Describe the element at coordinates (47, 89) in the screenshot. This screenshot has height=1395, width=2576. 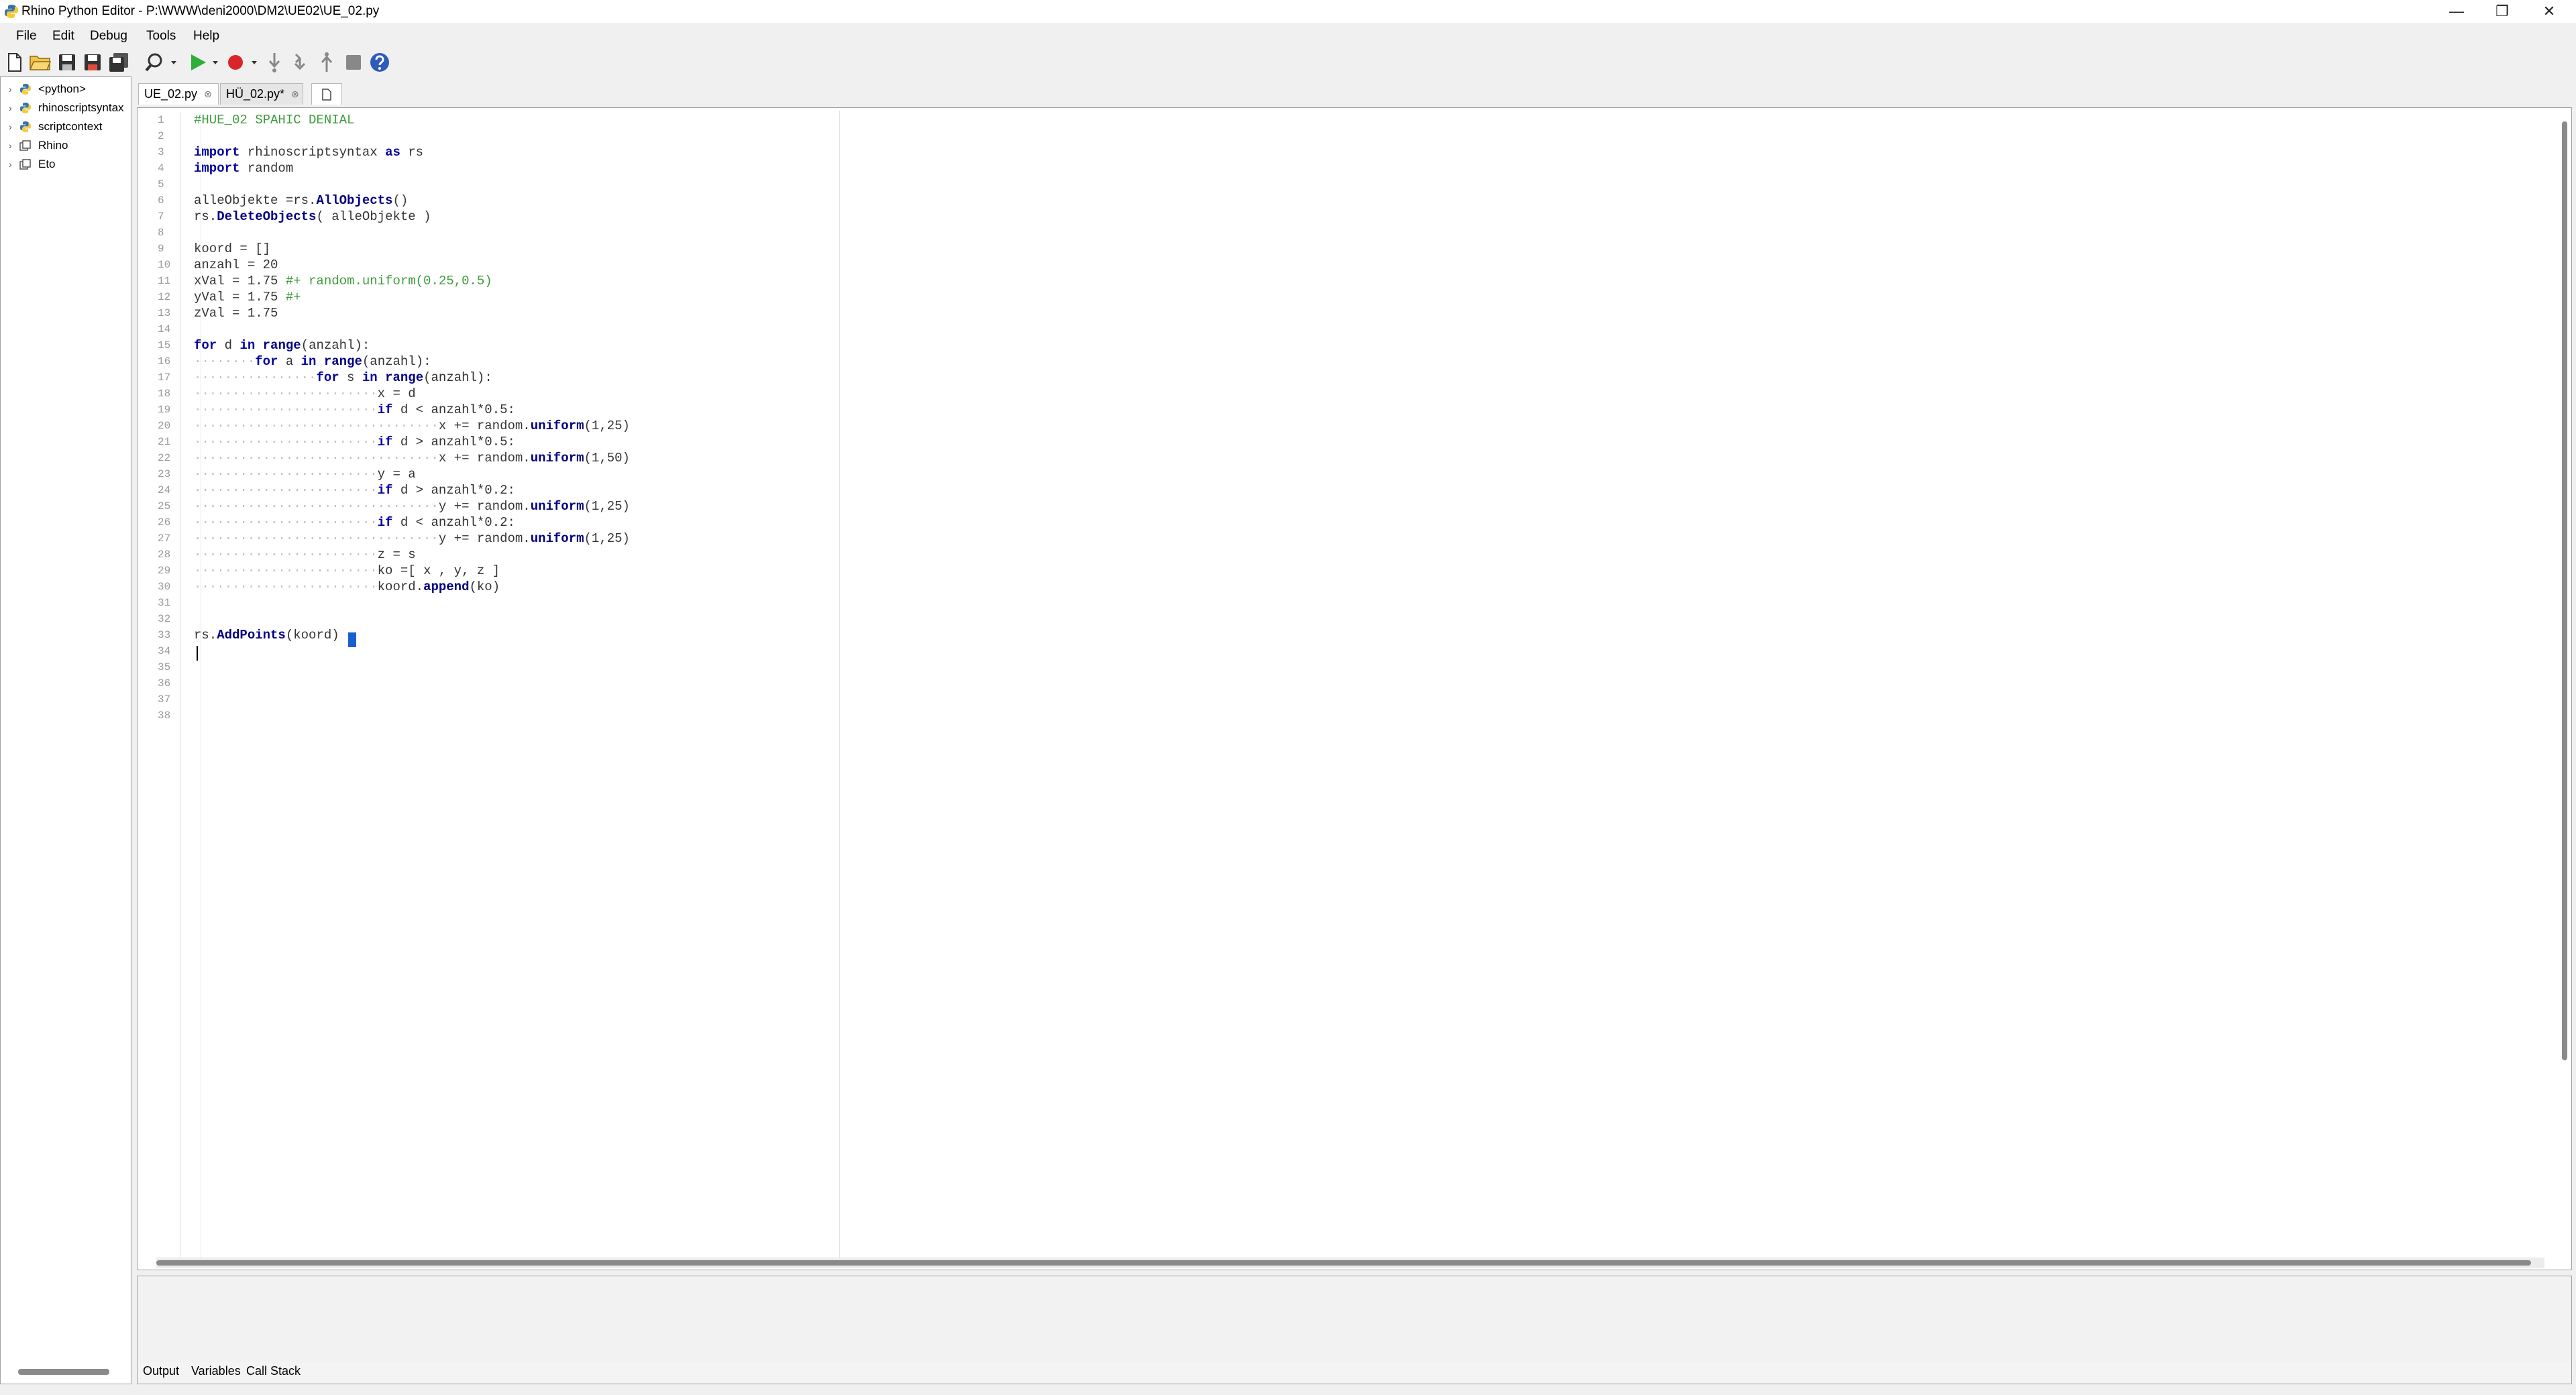
I see `tree-item-python: › <python>` at that location.